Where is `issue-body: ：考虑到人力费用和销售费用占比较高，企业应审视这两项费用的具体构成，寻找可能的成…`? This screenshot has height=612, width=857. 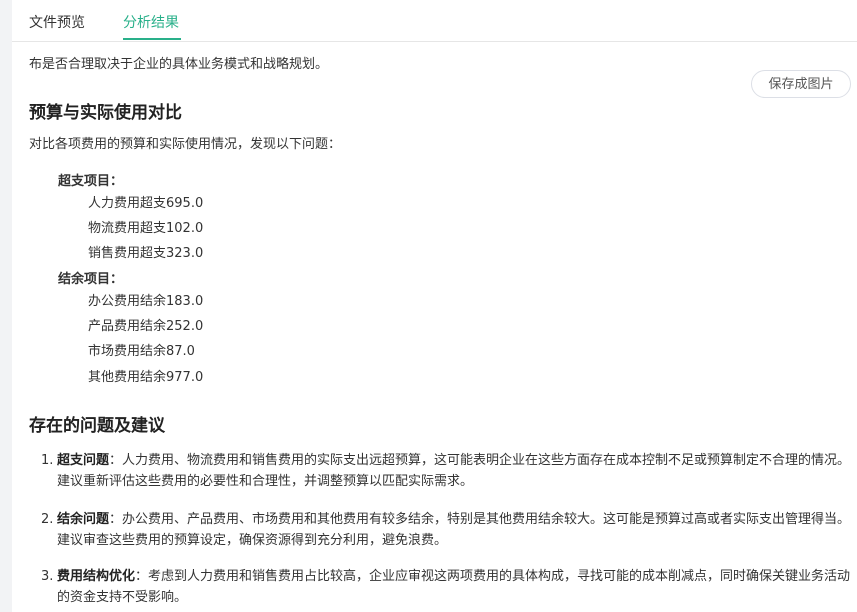 issue-body: ：考虑到人力费用和销售费用占比较高，企业应审视这两项费用的具体构成，寻找可能的成… is located at coordinates (454, 587).